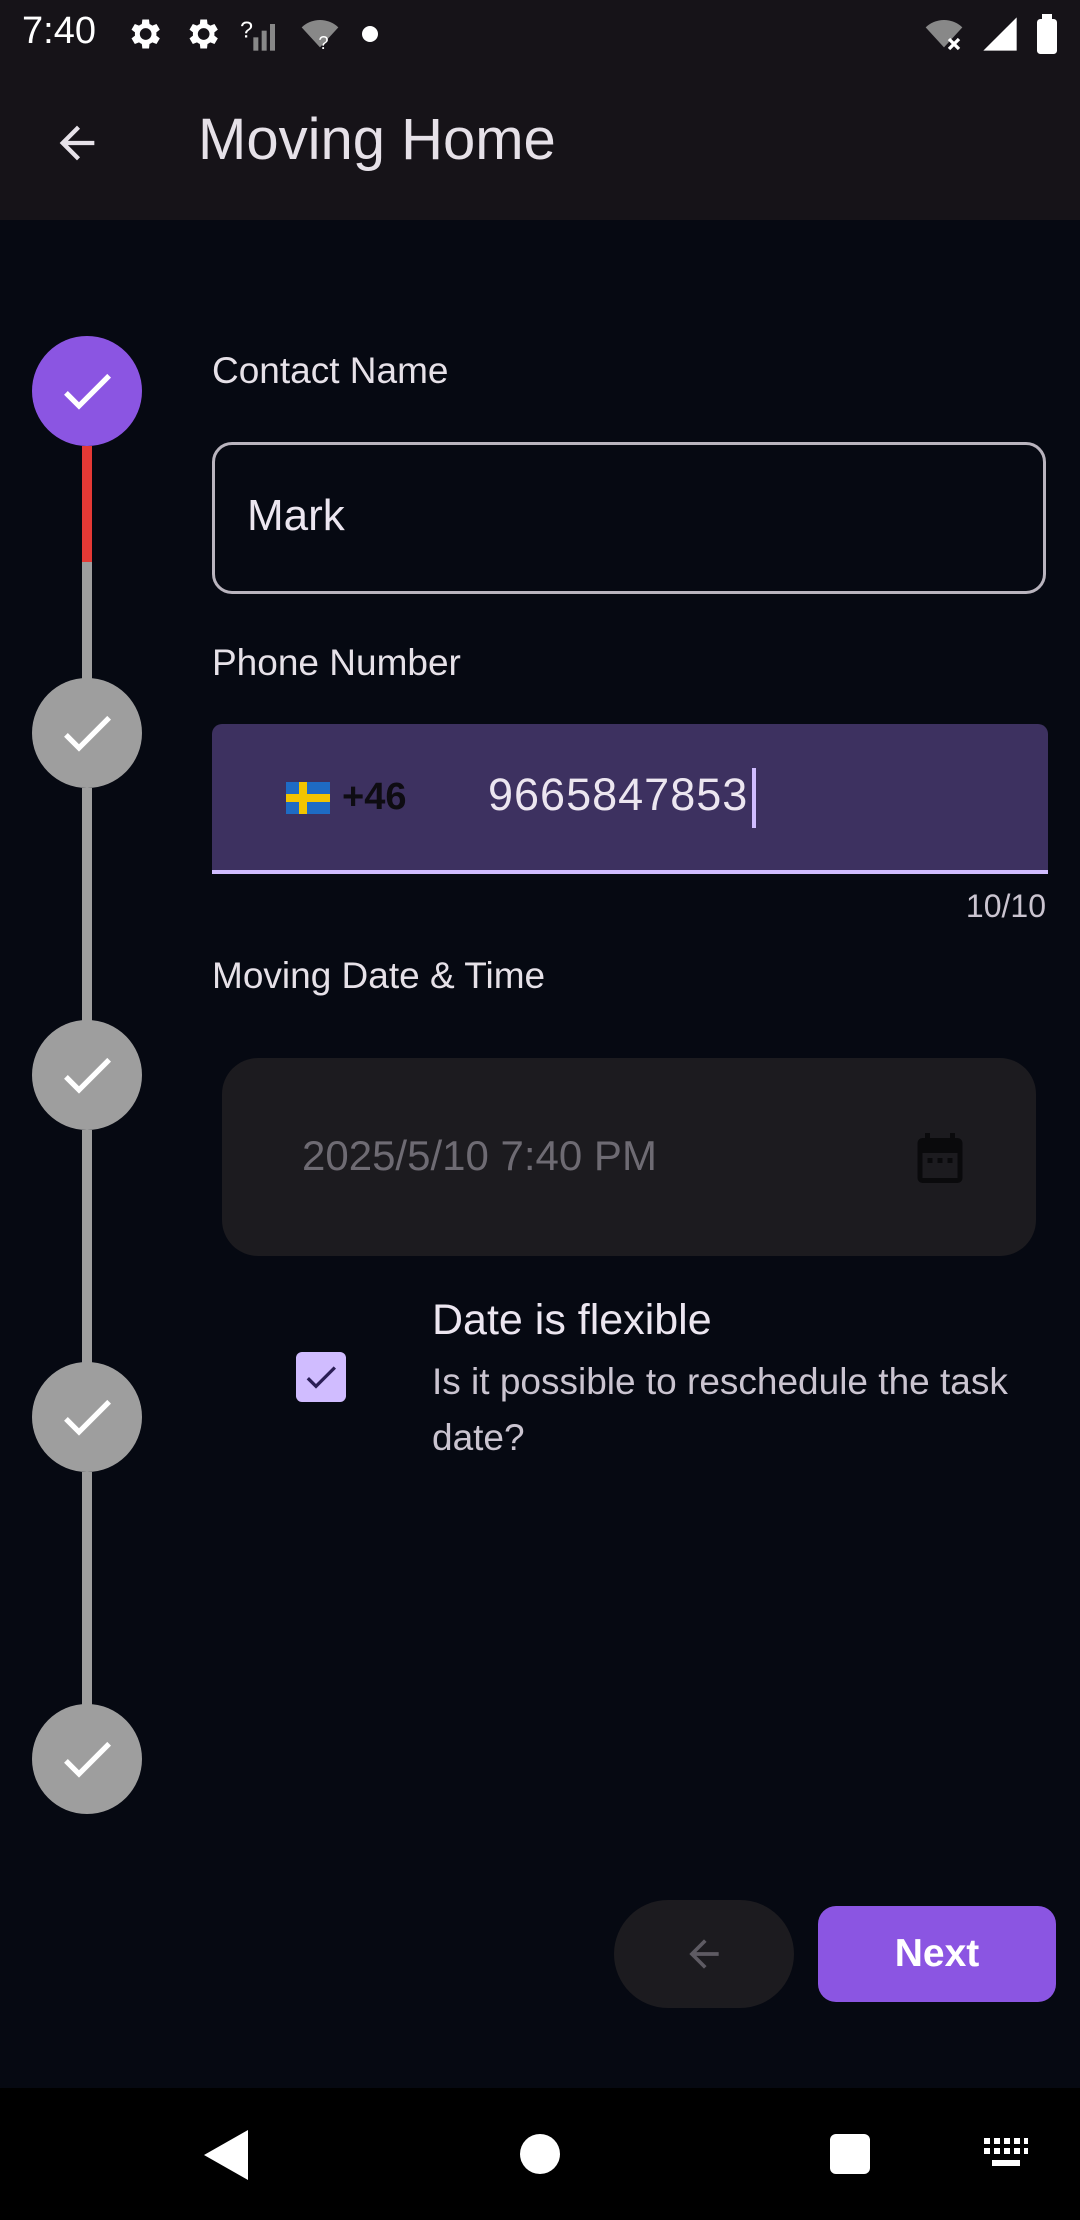 The width and height of the screenshot is (1080, 2220). What do you see at coordinates (226, 2155) in the screenshot?
I see `nav-back-icon` at bounding box center [226, 2155].